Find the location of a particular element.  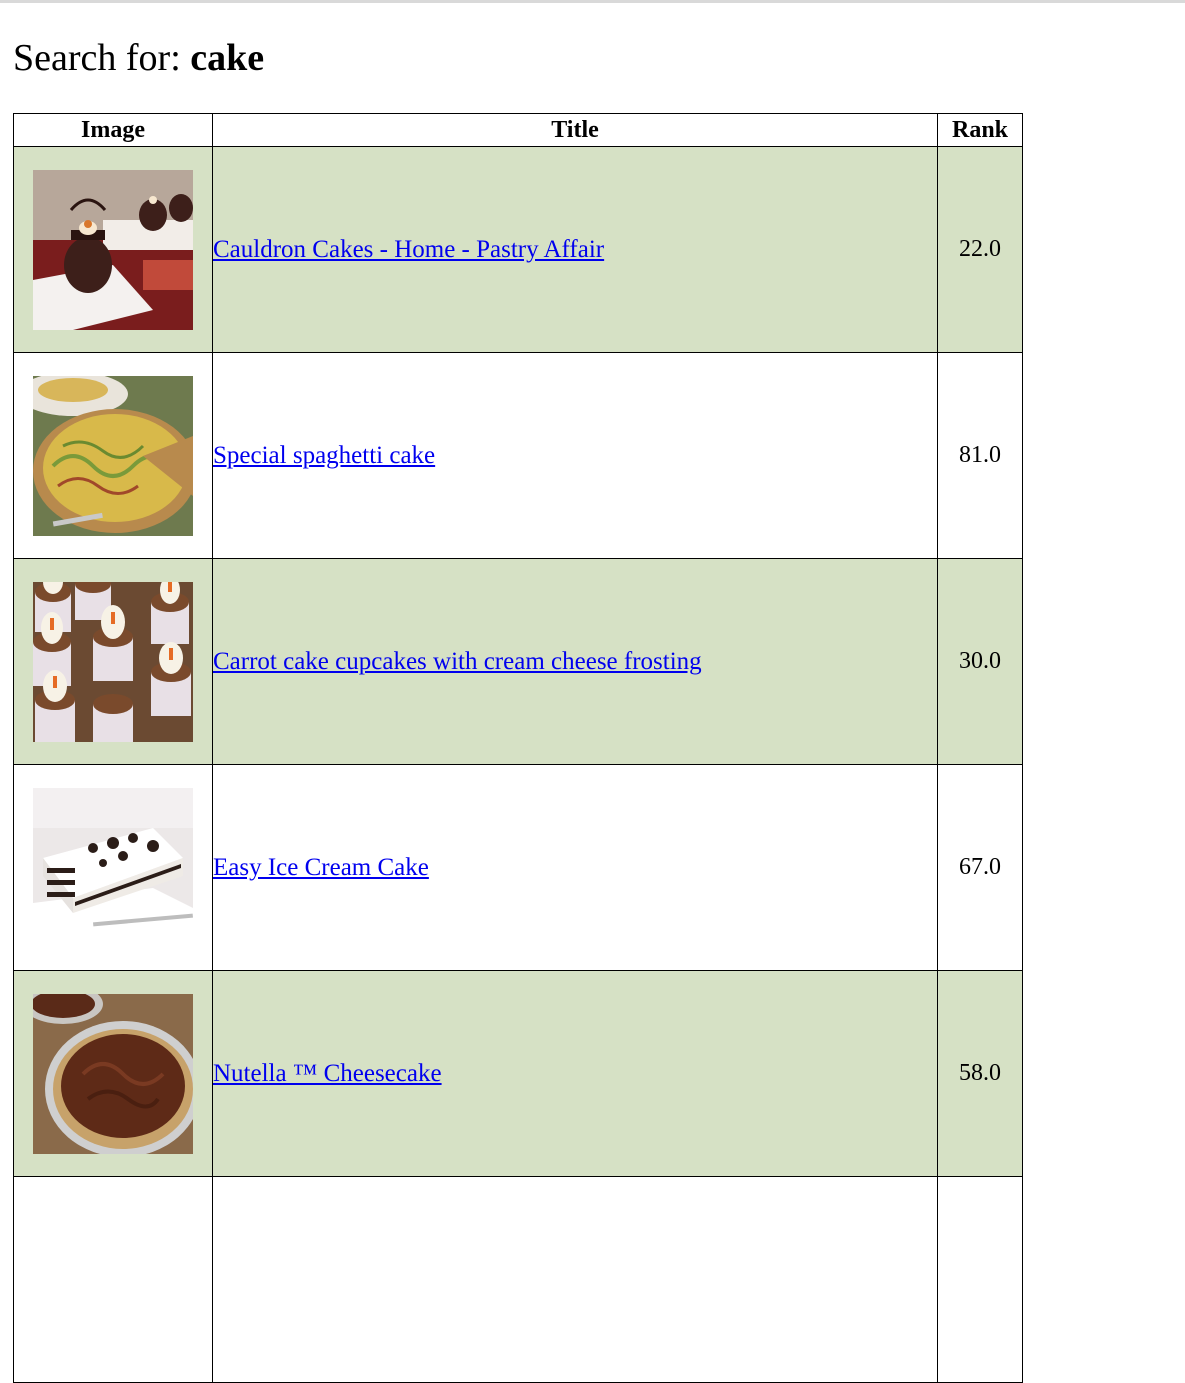

rank-cell: 67.0 is located at coordinates (980, 867).